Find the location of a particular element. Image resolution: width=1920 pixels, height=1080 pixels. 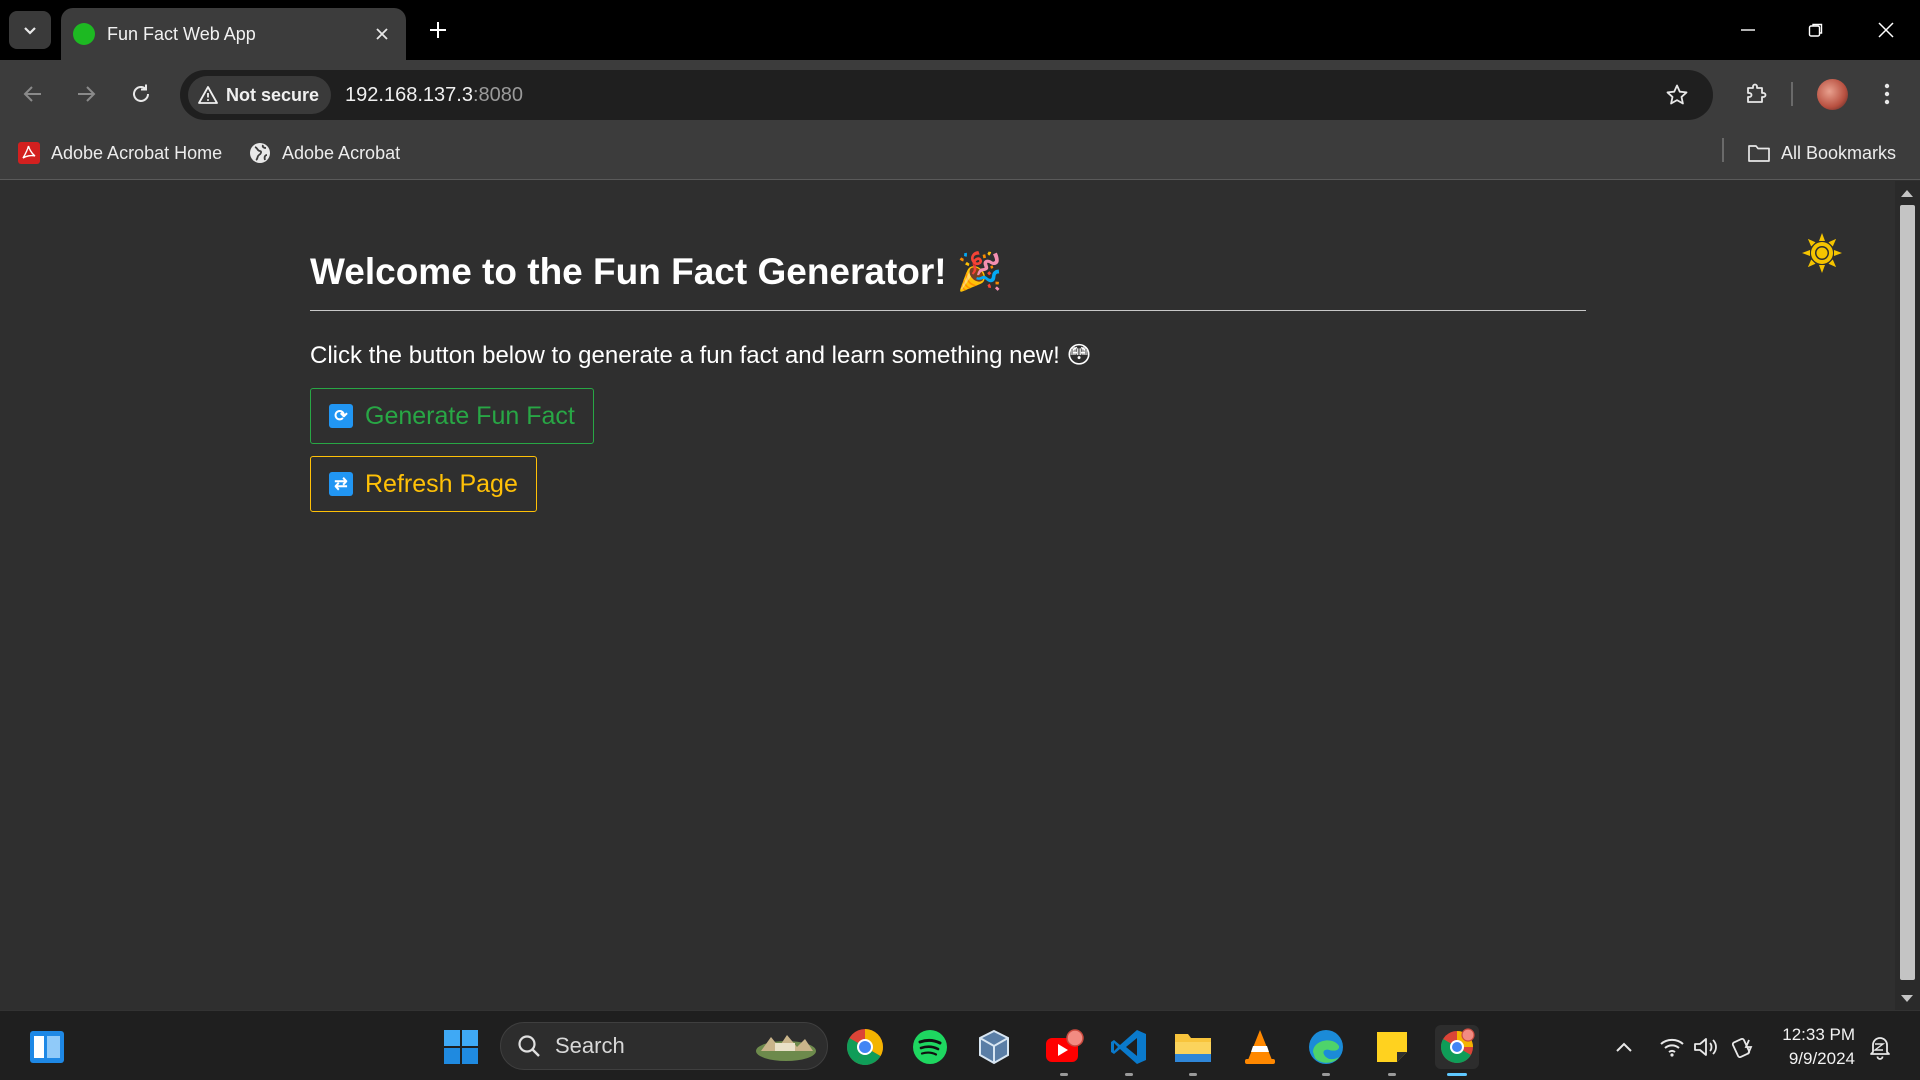

more-vertical-icon is located at coordinates (1887, 94).